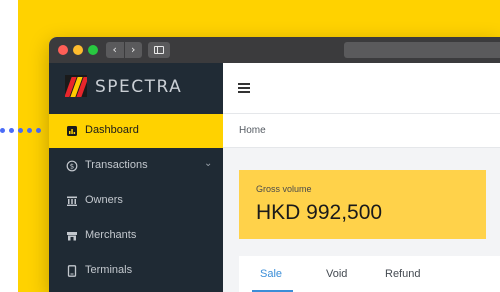 The height and width of the screenshot is (292, 500). What do you see at coordinates (361, 131) in the screenshot?
I see `breadcrumb: Home` at bounding box center [361, 131].